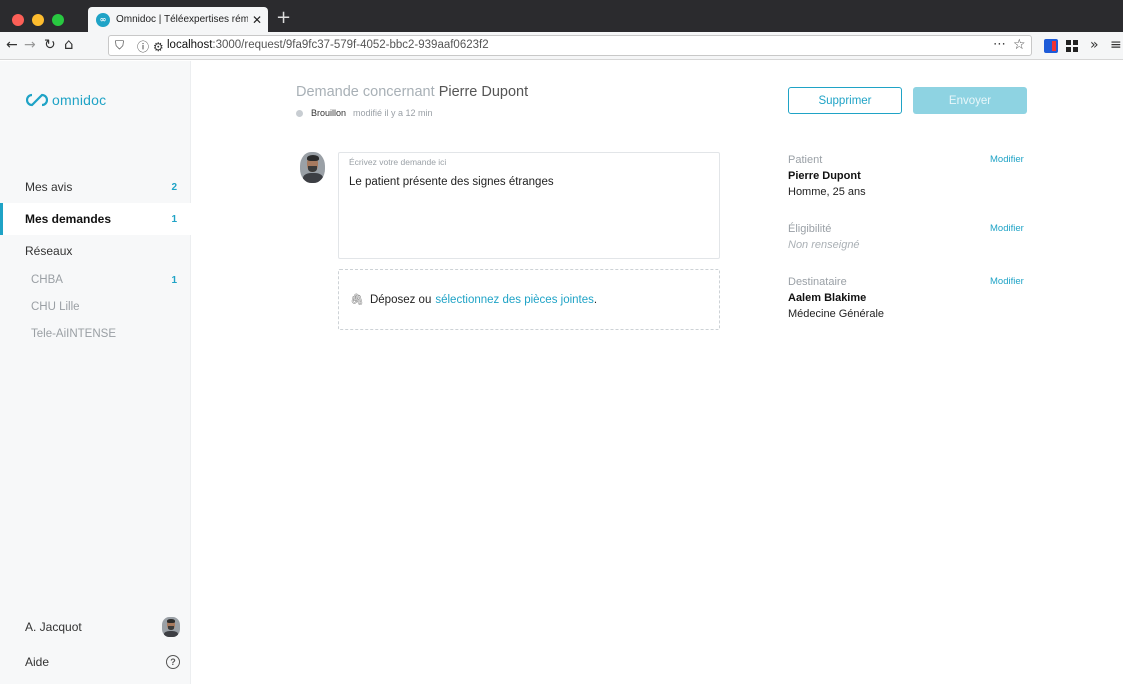  I want to click on status-dot-icon, so click(299, 113).